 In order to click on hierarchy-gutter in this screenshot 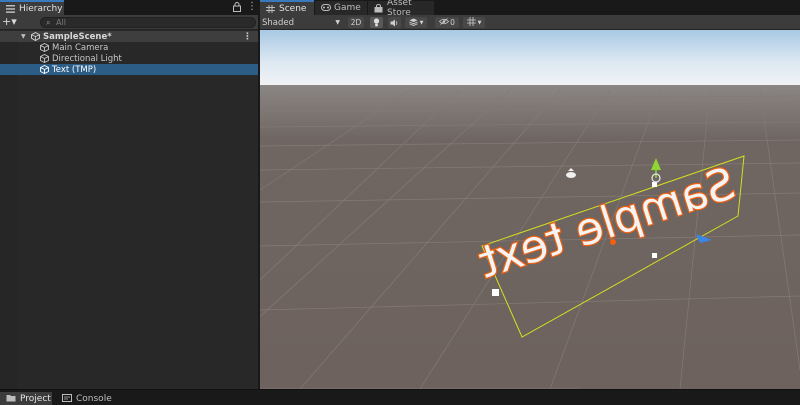, I will do `click(9, 210)`.